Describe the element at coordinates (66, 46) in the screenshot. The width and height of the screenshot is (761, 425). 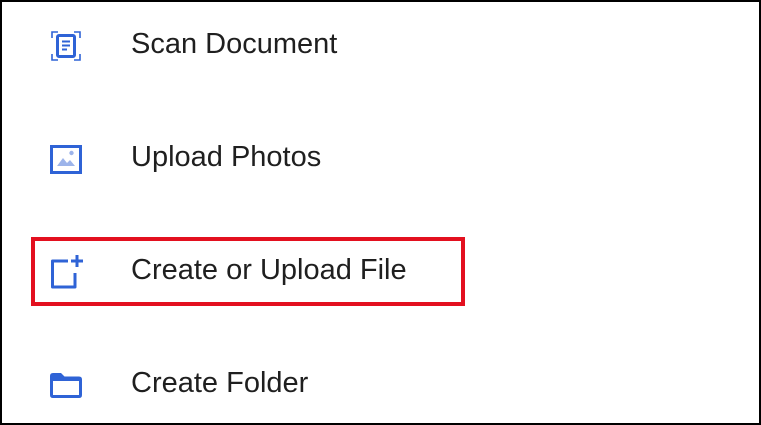
I see `scan-document-icon` at that location.